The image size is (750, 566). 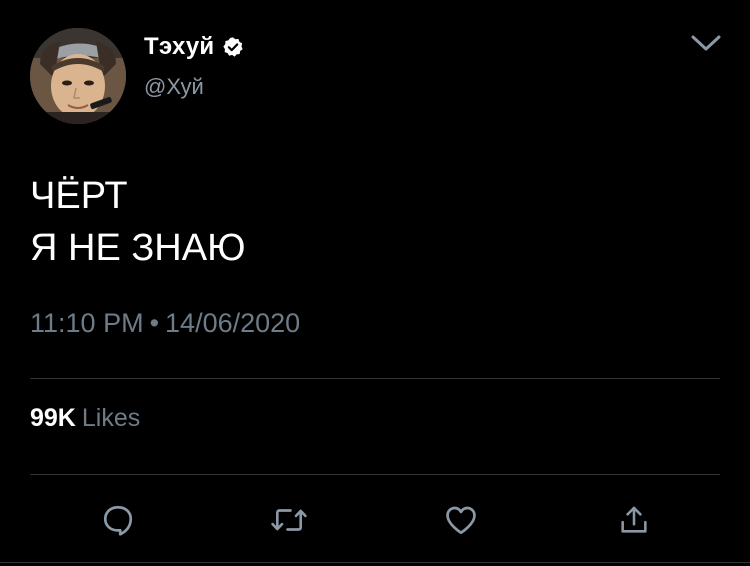 I want to click on tweet-date: 14/06/2020, so click(x=233, y=323).